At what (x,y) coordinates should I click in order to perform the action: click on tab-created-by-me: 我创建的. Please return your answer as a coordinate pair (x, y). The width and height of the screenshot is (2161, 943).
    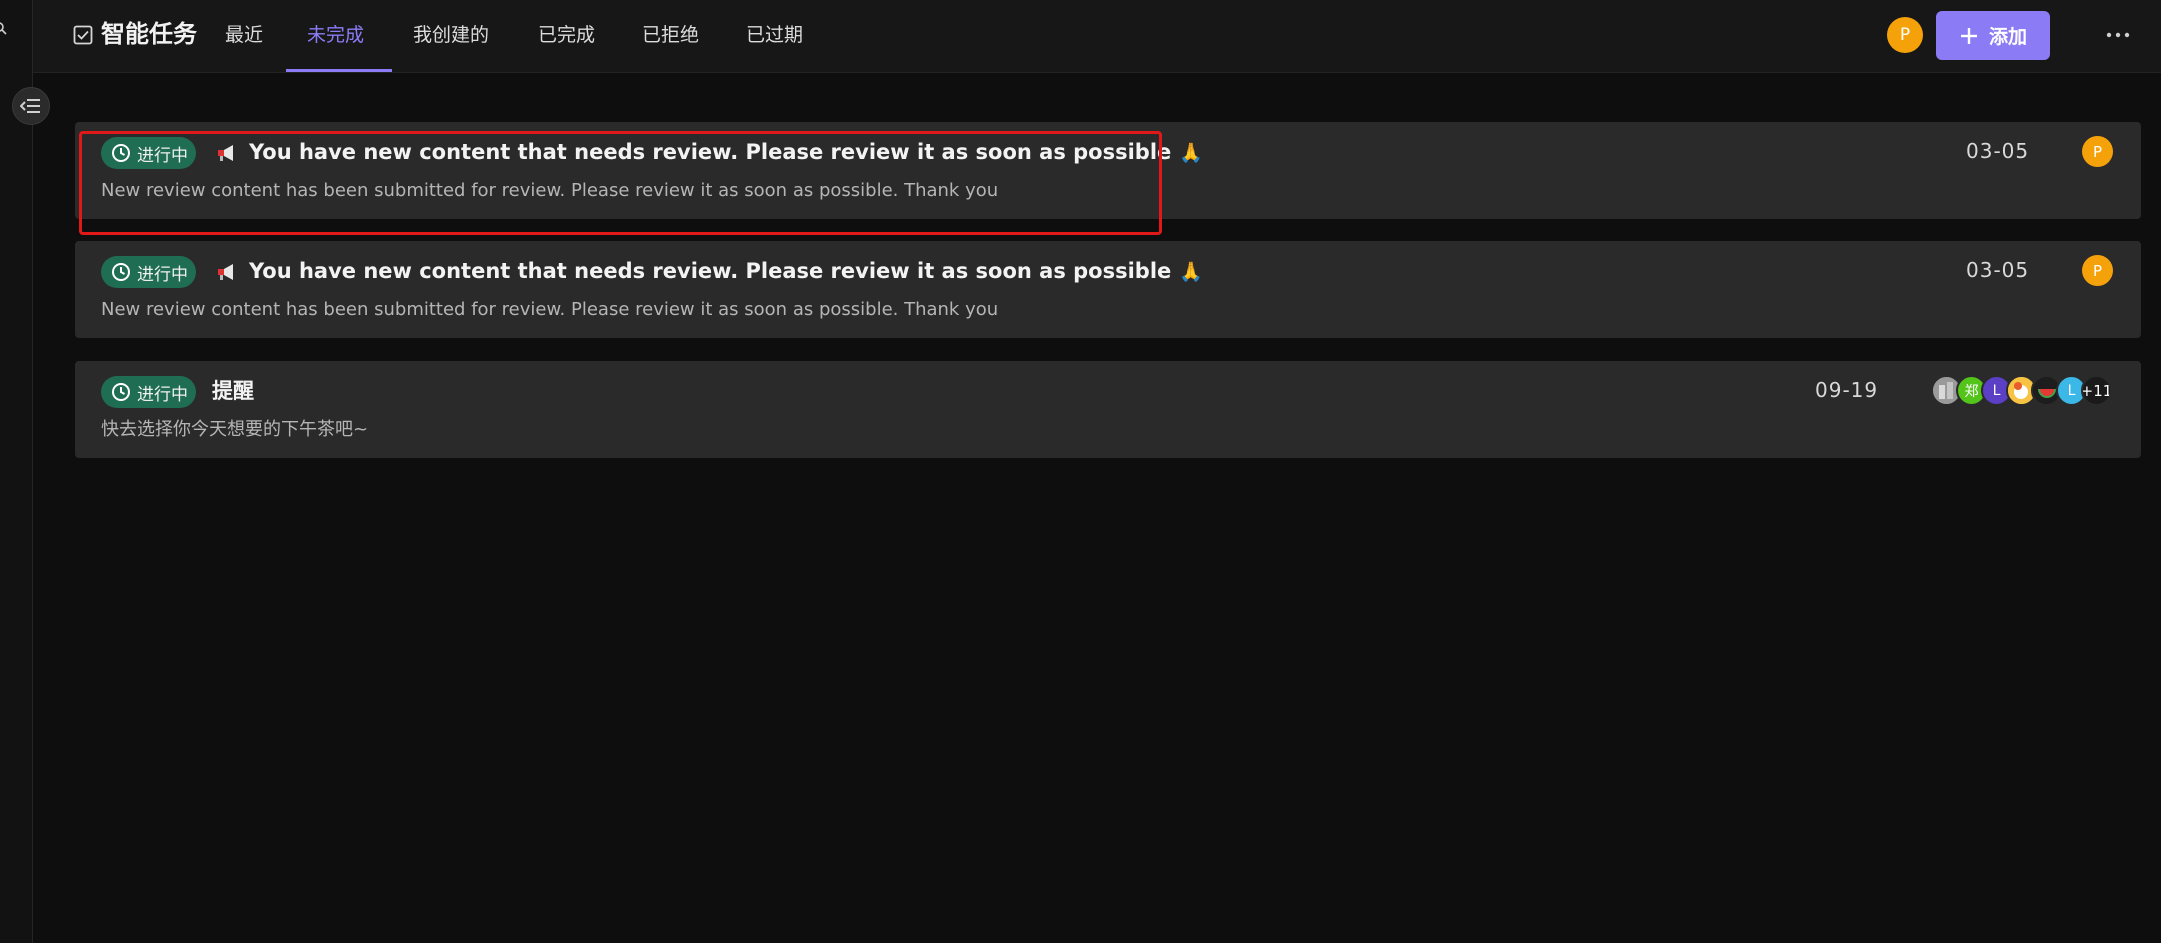
    Looking at the image, I should click on (451, 35).